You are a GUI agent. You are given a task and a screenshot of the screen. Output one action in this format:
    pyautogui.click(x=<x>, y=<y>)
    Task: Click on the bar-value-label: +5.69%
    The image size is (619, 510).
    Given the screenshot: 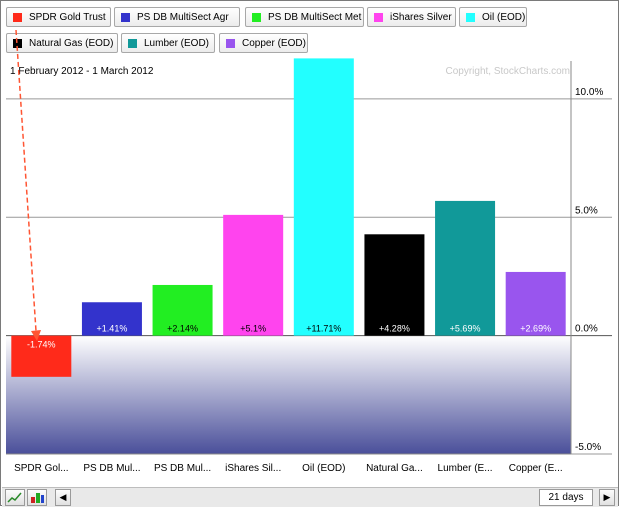 What is the action you would take?
    pyautogui.click(x=465, y=329)
    